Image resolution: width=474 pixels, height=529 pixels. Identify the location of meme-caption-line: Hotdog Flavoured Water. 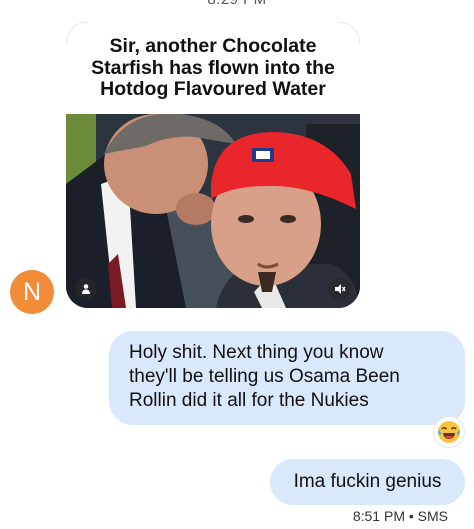
(213, 89).